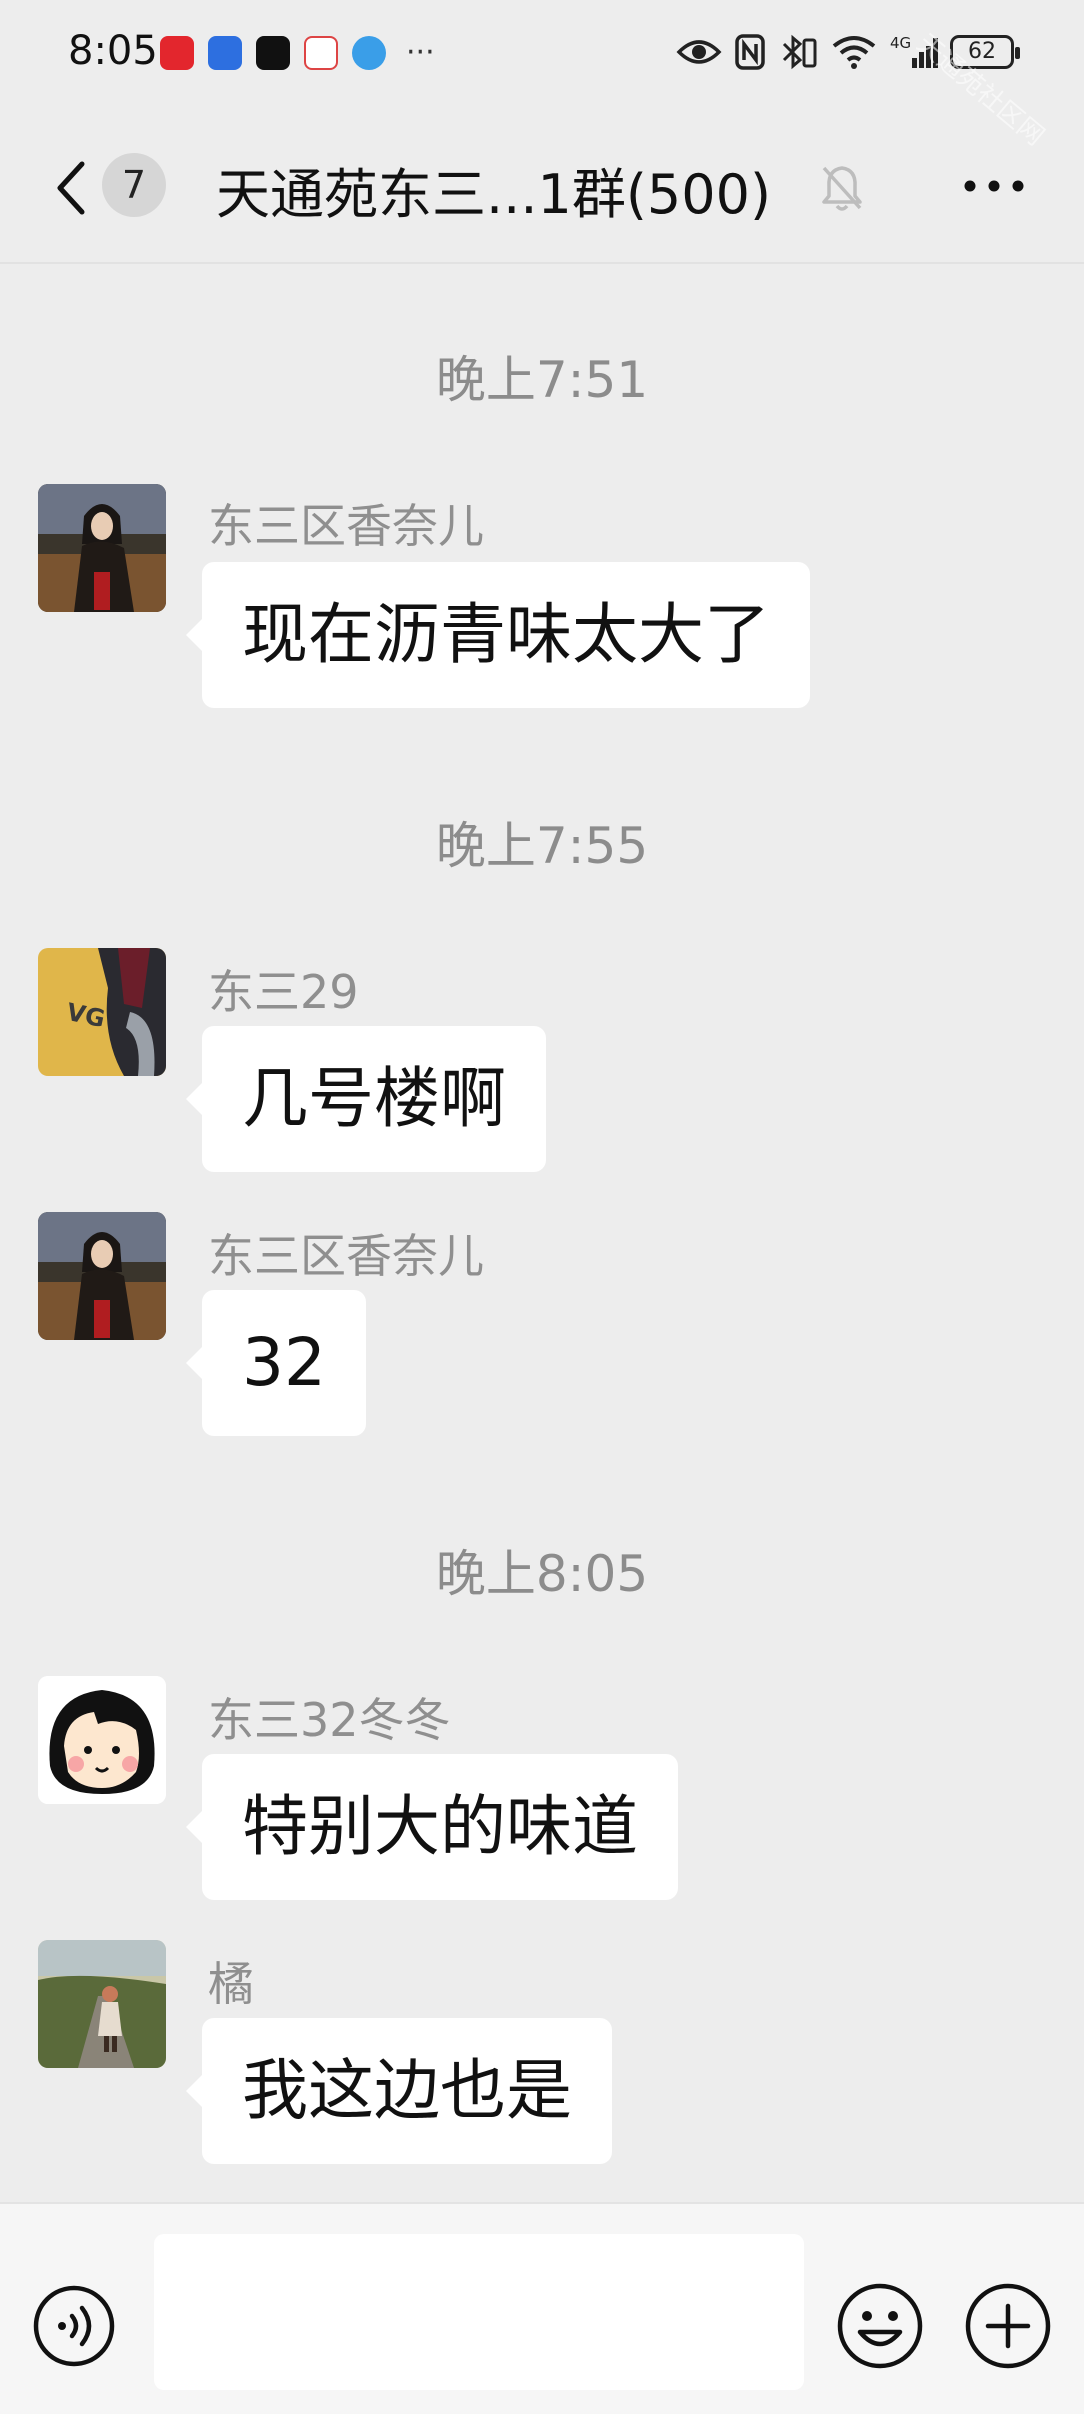 The width and height of the screenshot is (1084, 2414). Describe the element at coordinates (542, 380) in the screenshot. I see `timestamp: 晚上7:51` at that location.